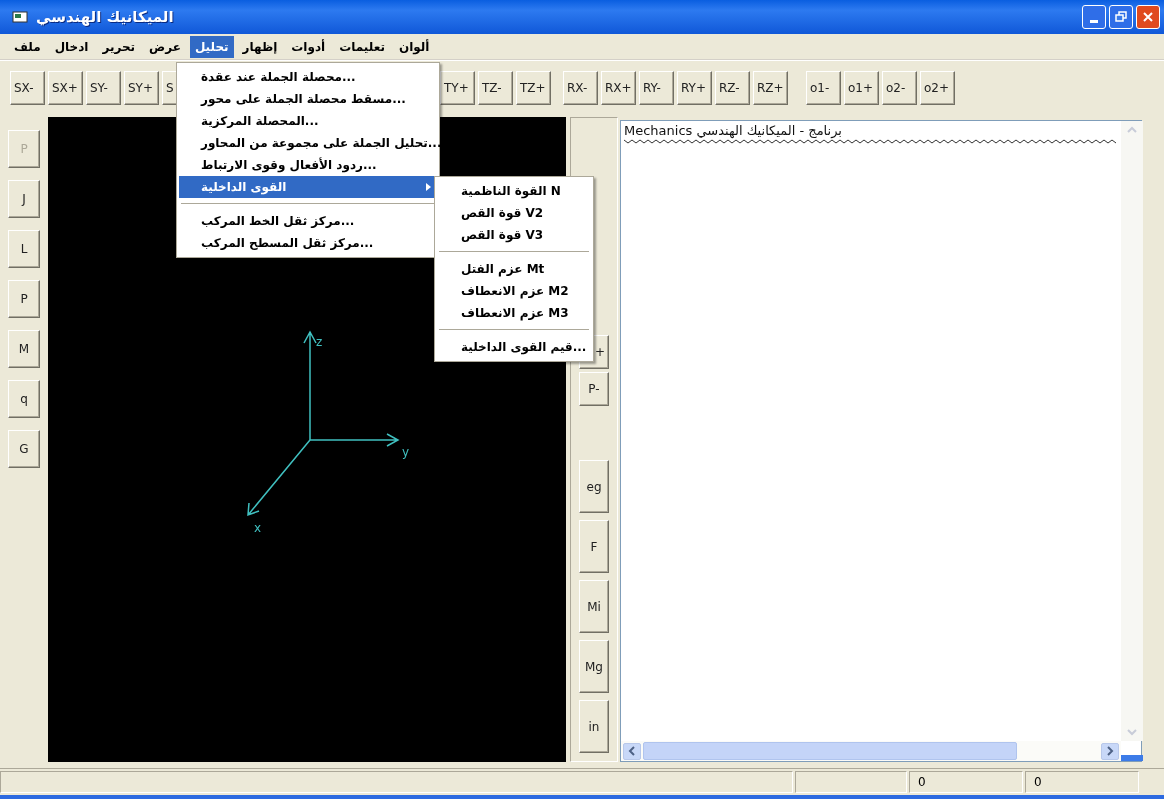 This screenshot has width=1164, height=799. Describe the element at coordinates (594, 606) in the screenshot. I see `side-button: Mi` at that location.